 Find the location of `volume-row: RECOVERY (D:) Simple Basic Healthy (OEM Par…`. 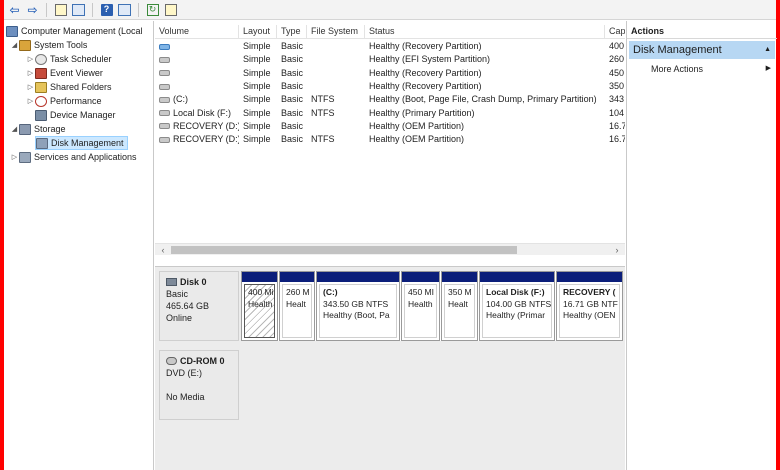

volume-row: RECOVERY (D:) Simple Basic Healthy (OEM Par… is located at coordinates (390, 126).